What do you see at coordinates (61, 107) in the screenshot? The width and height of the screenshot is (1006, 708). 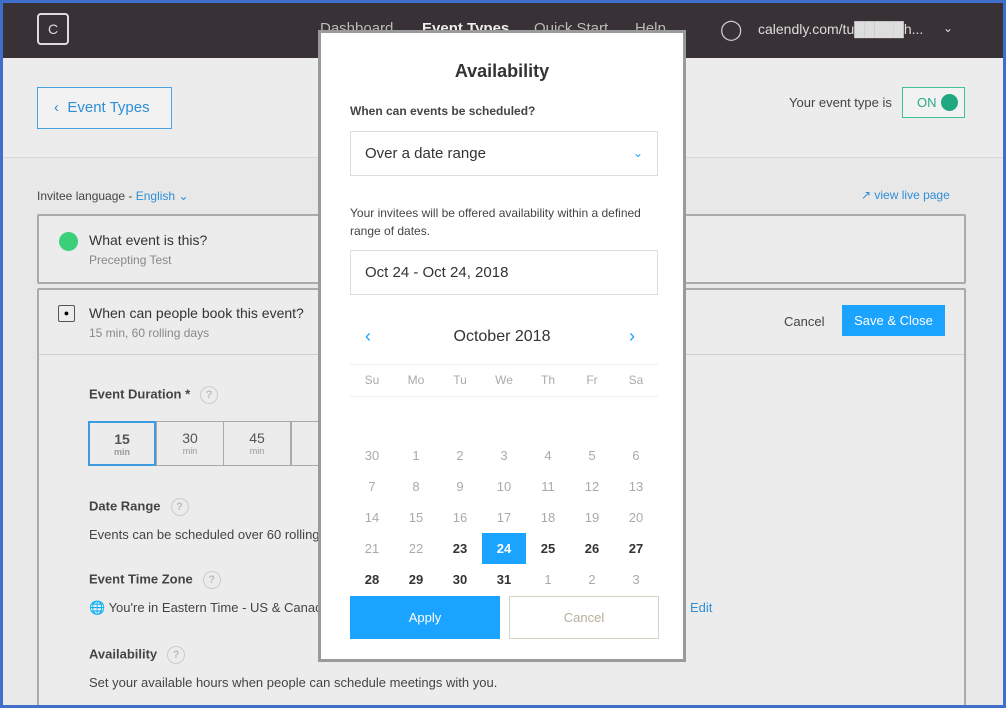 I see `chevron-left-icon: ‹` at bounding box center [61, 107].